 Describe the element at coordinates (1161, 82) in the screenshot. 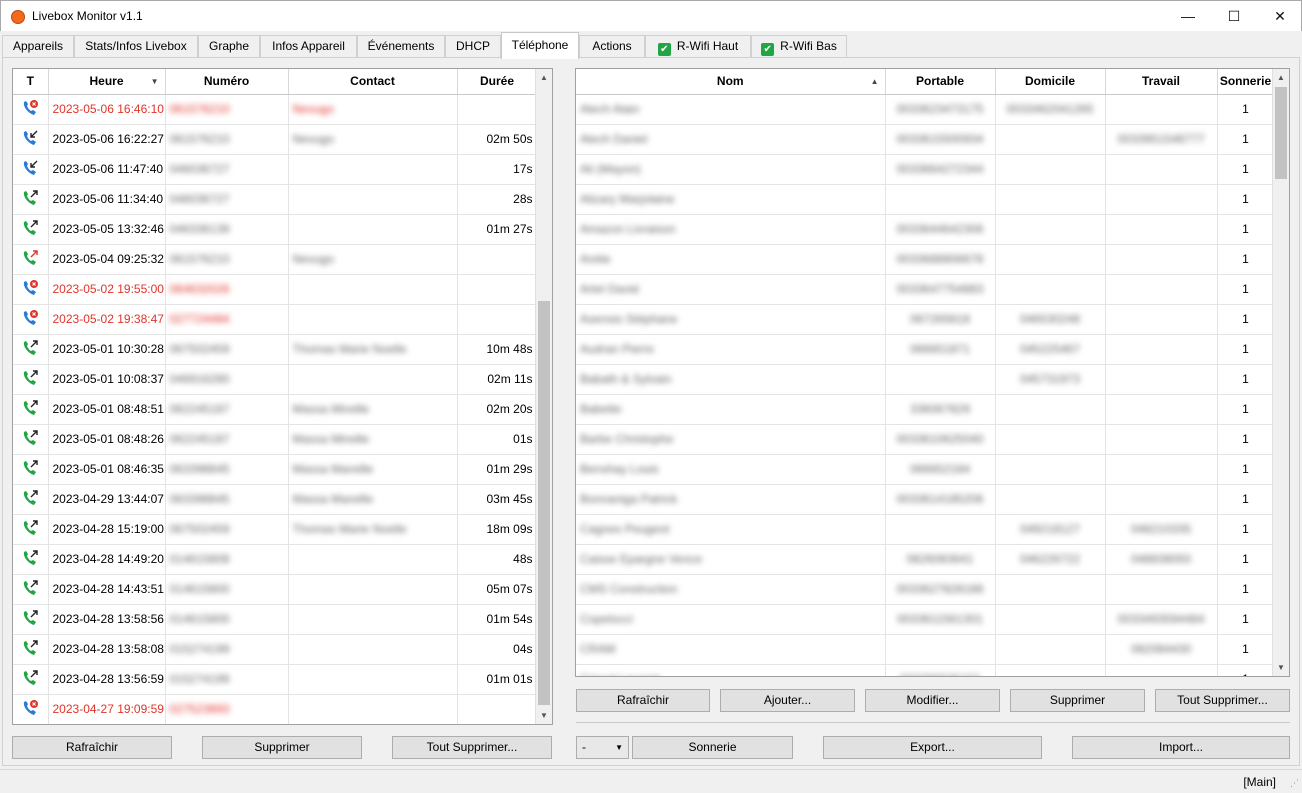

I see `column-header-work: Travail` at that location.